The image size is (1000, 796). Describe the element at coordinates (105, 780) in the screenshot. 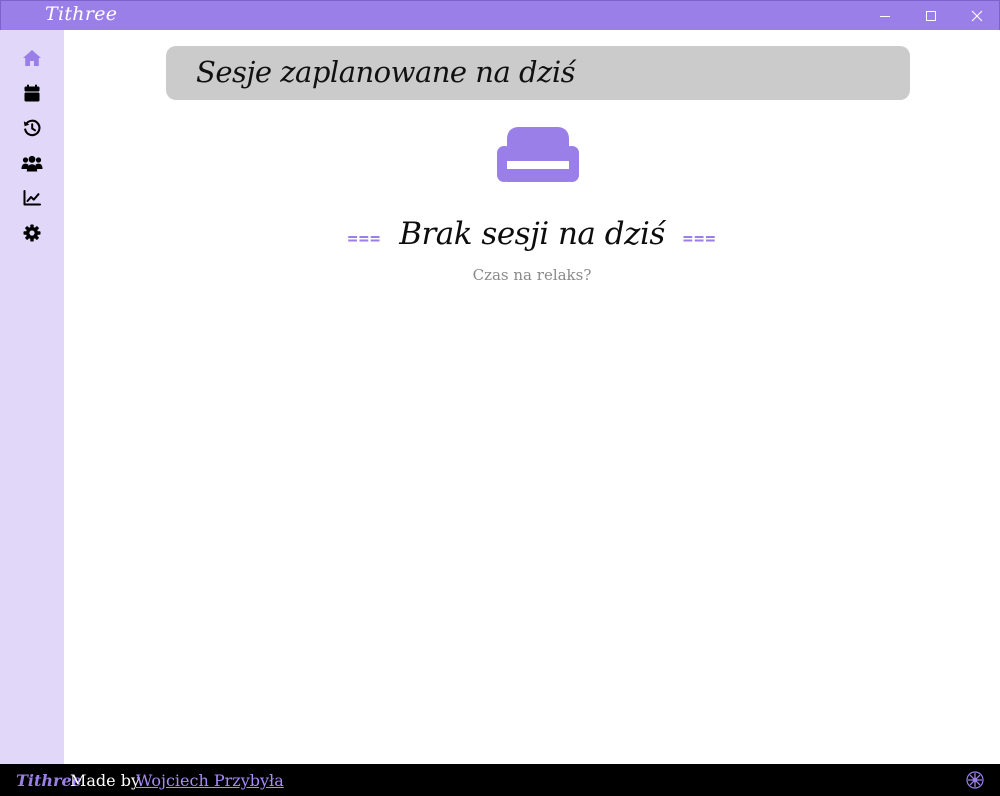

I see `footer-made-by: Made by` at that location.